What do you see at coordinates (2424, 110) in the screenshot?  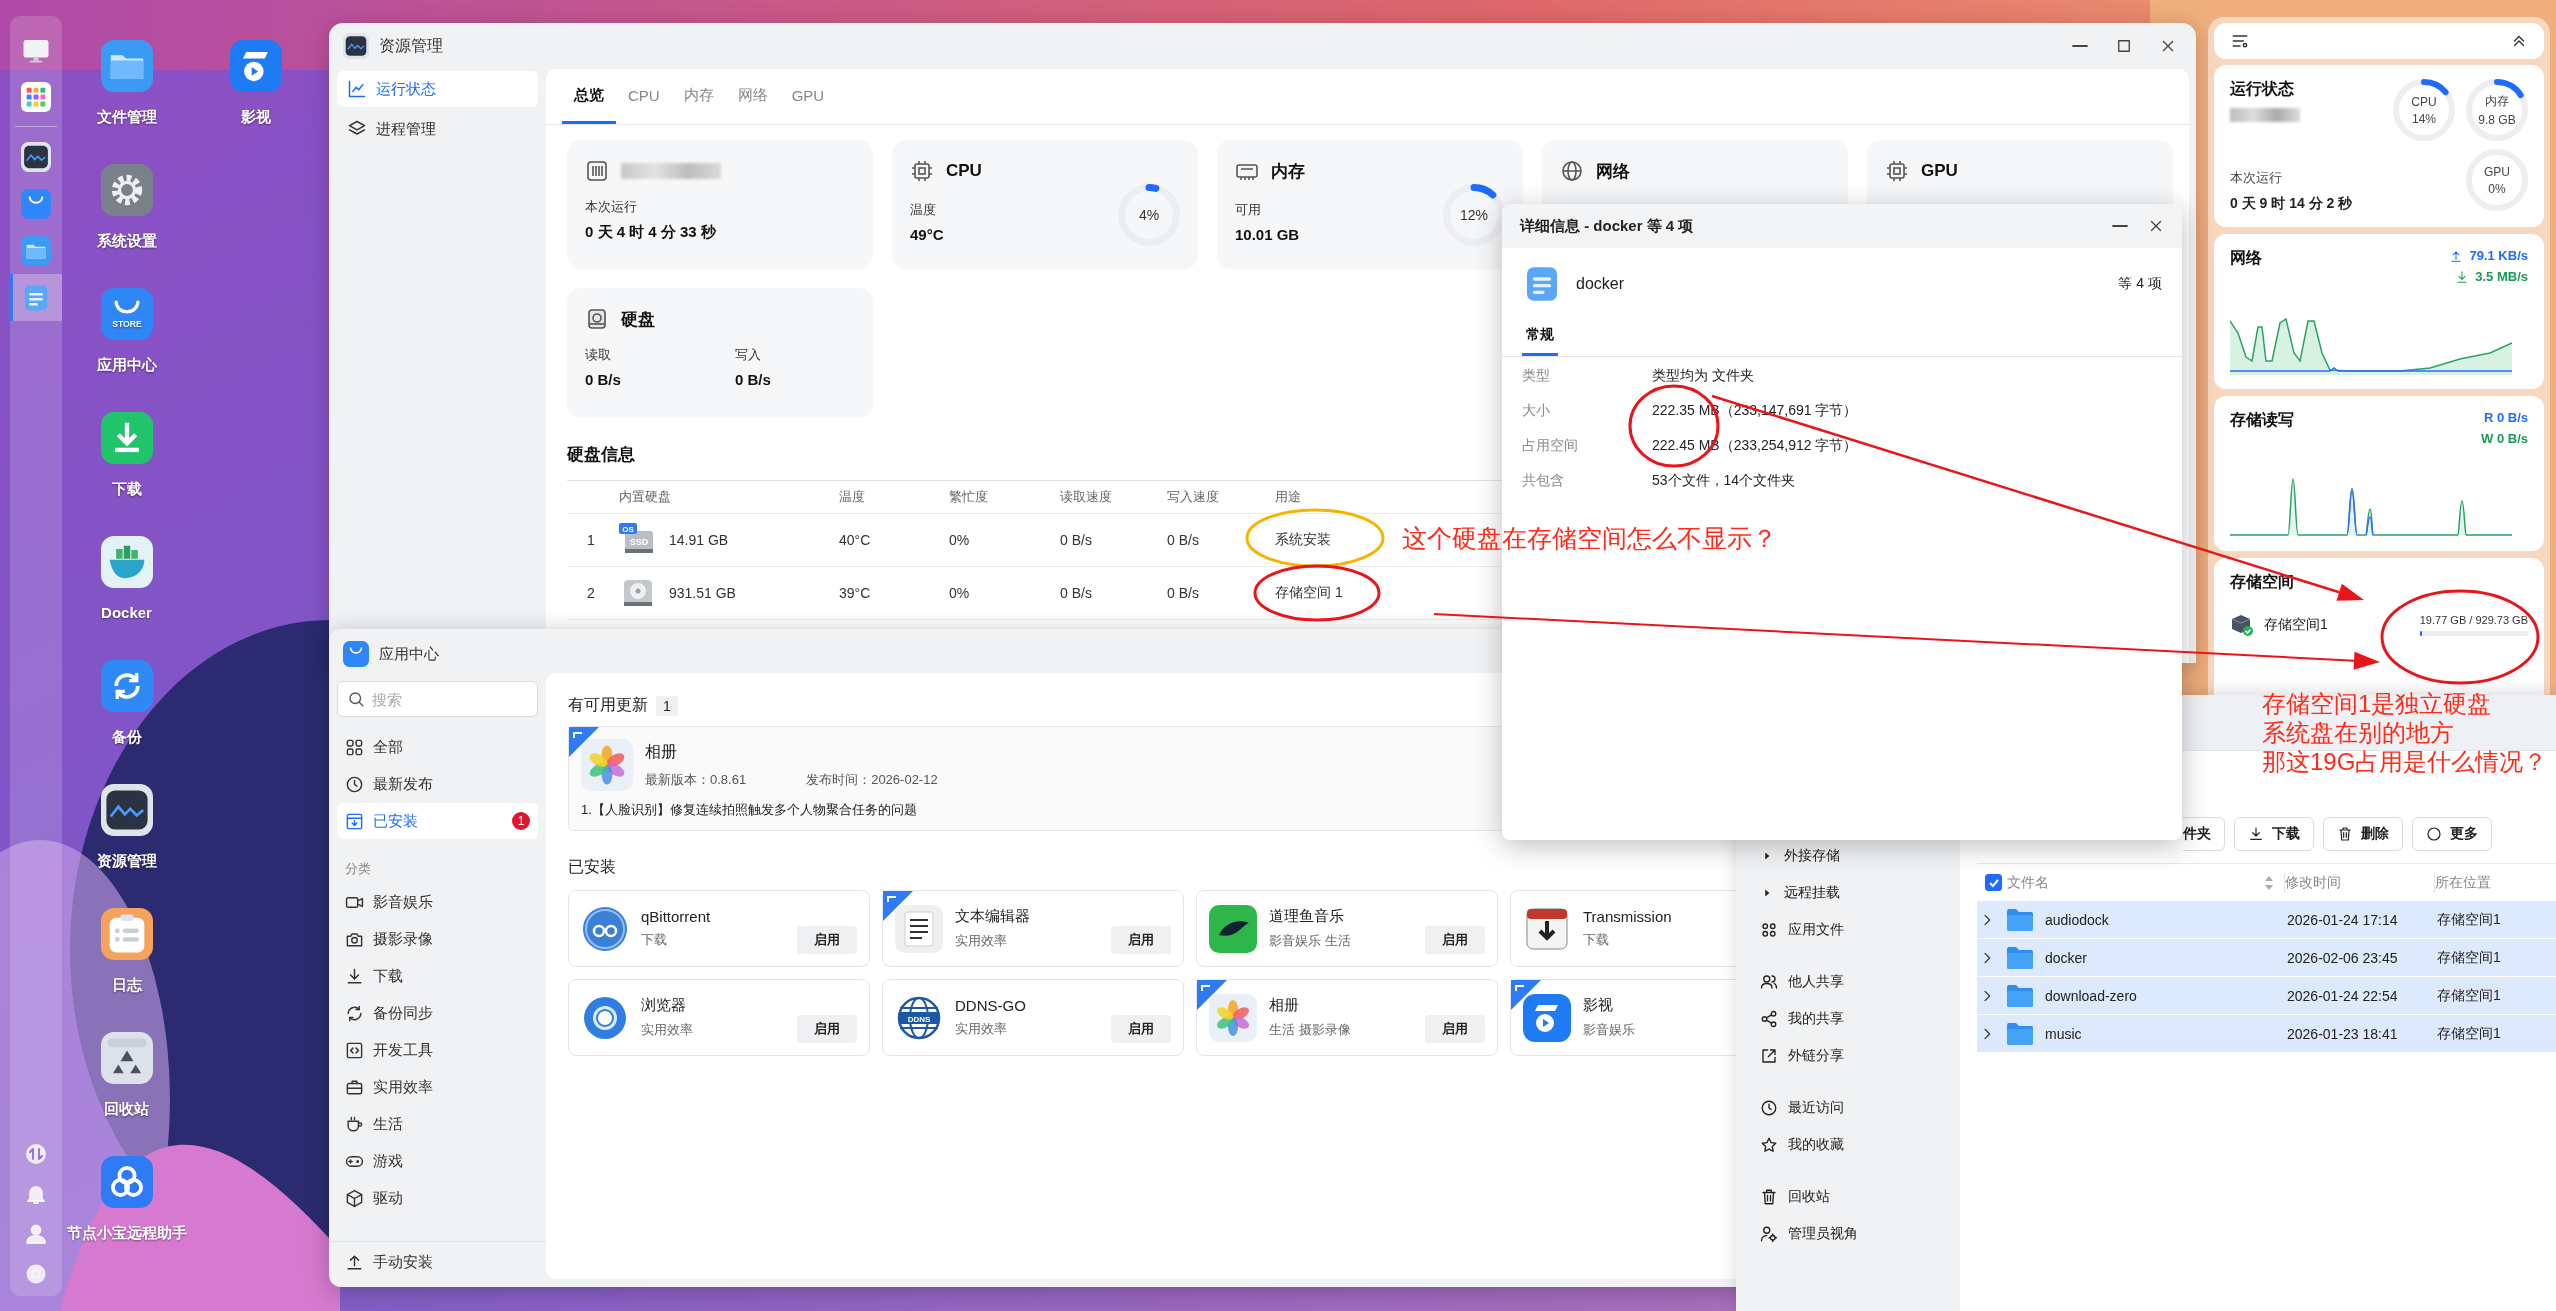 I see `gauge-ring` at bounding box center [2424, 110].